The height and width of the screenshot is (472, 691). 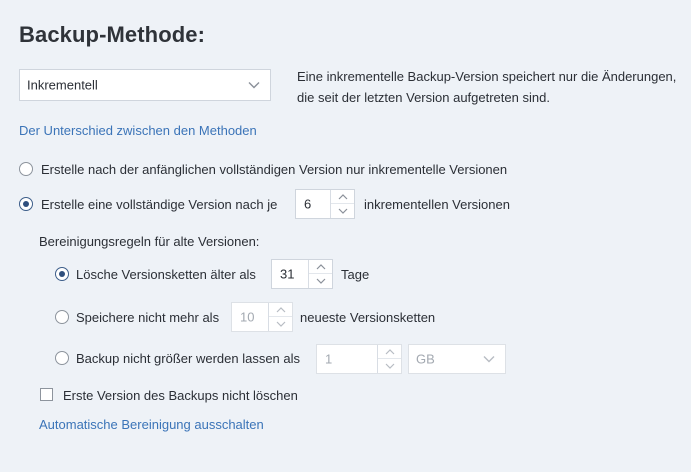 I want to click on size-unit-value: GB, so click(x=425, y=359).